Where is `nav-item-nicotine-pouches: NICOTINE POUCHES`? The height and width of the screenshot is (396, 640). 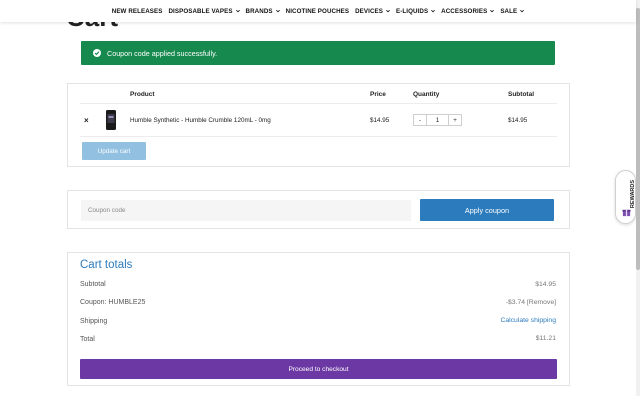 nav-item-nicotine-pouches: NICOTINE POUCHES is located at coordinates (317, 11).